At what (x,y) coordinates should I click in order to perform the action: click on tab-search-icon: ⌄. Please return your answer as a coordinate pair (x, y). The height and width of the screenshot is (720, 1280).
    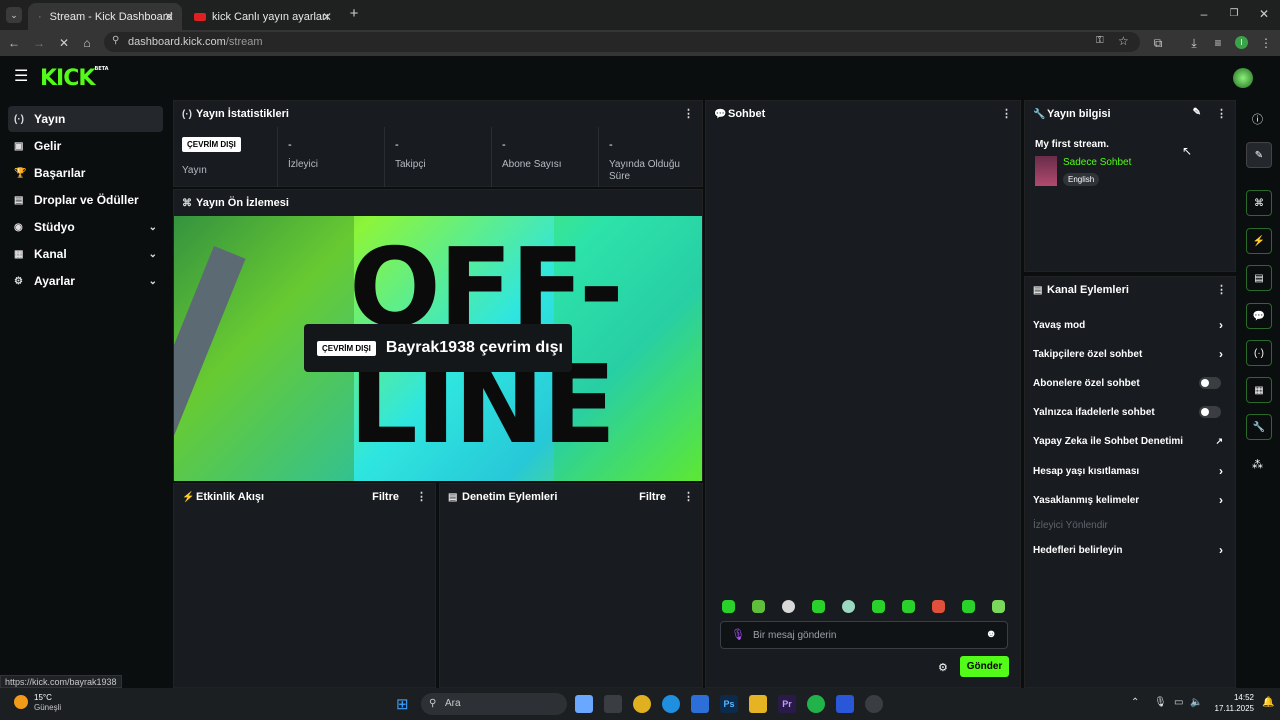
    Looking at the image, I should click on (14, 15).